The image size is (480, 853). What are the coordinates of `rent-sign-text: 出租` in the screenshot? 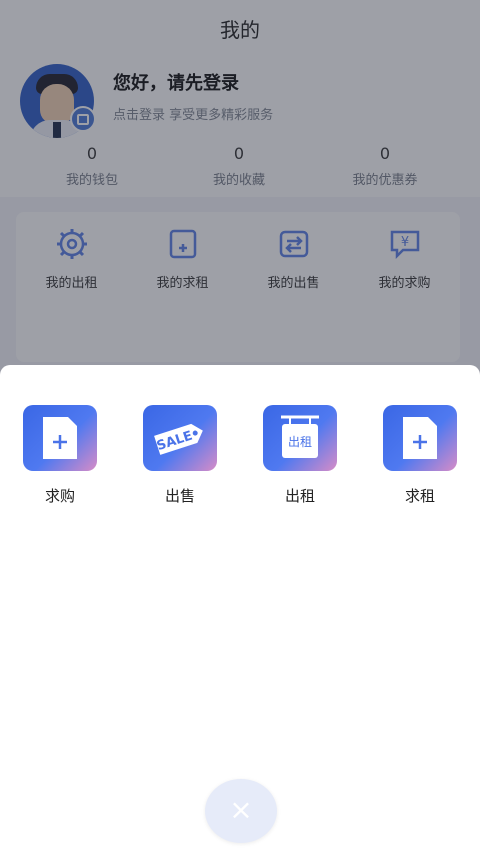 It's located at (300, 442).